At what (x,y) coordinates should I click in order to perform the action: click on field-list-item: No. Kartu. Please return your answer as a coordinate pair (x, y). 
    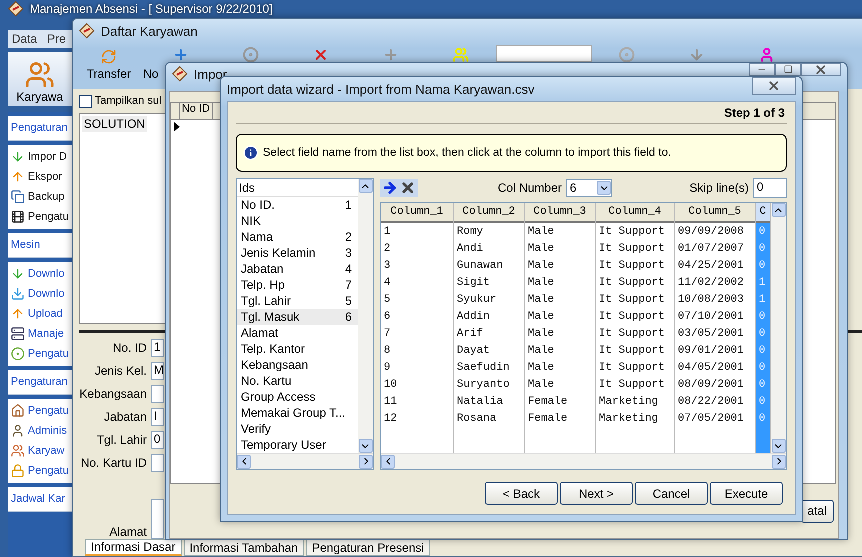
    Looking at the image, I should click on (297, 381).